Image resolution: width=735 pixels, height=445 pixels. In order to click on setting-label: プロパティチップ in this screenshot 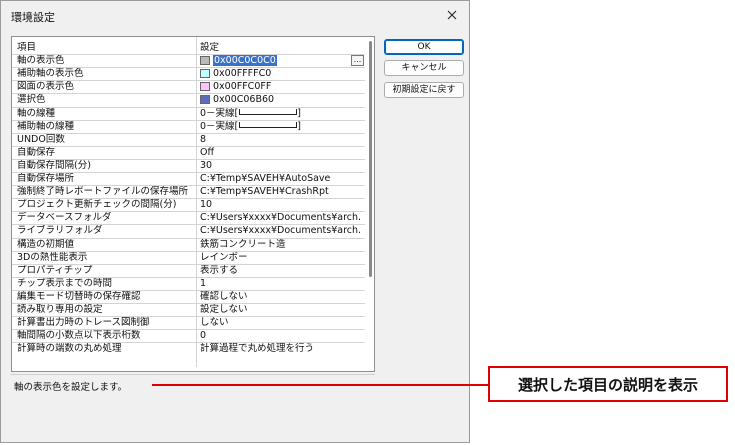, I will do `click(55, 270)`.